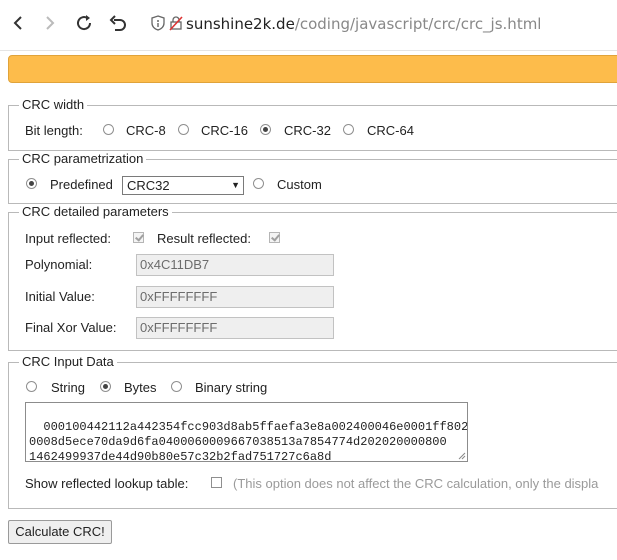 The width and height of the screenshot is (617, 560). What do you see at coordinates (31, 183) in the screenshot?
I see `radio-predefined` at bounding box center [31, 183].